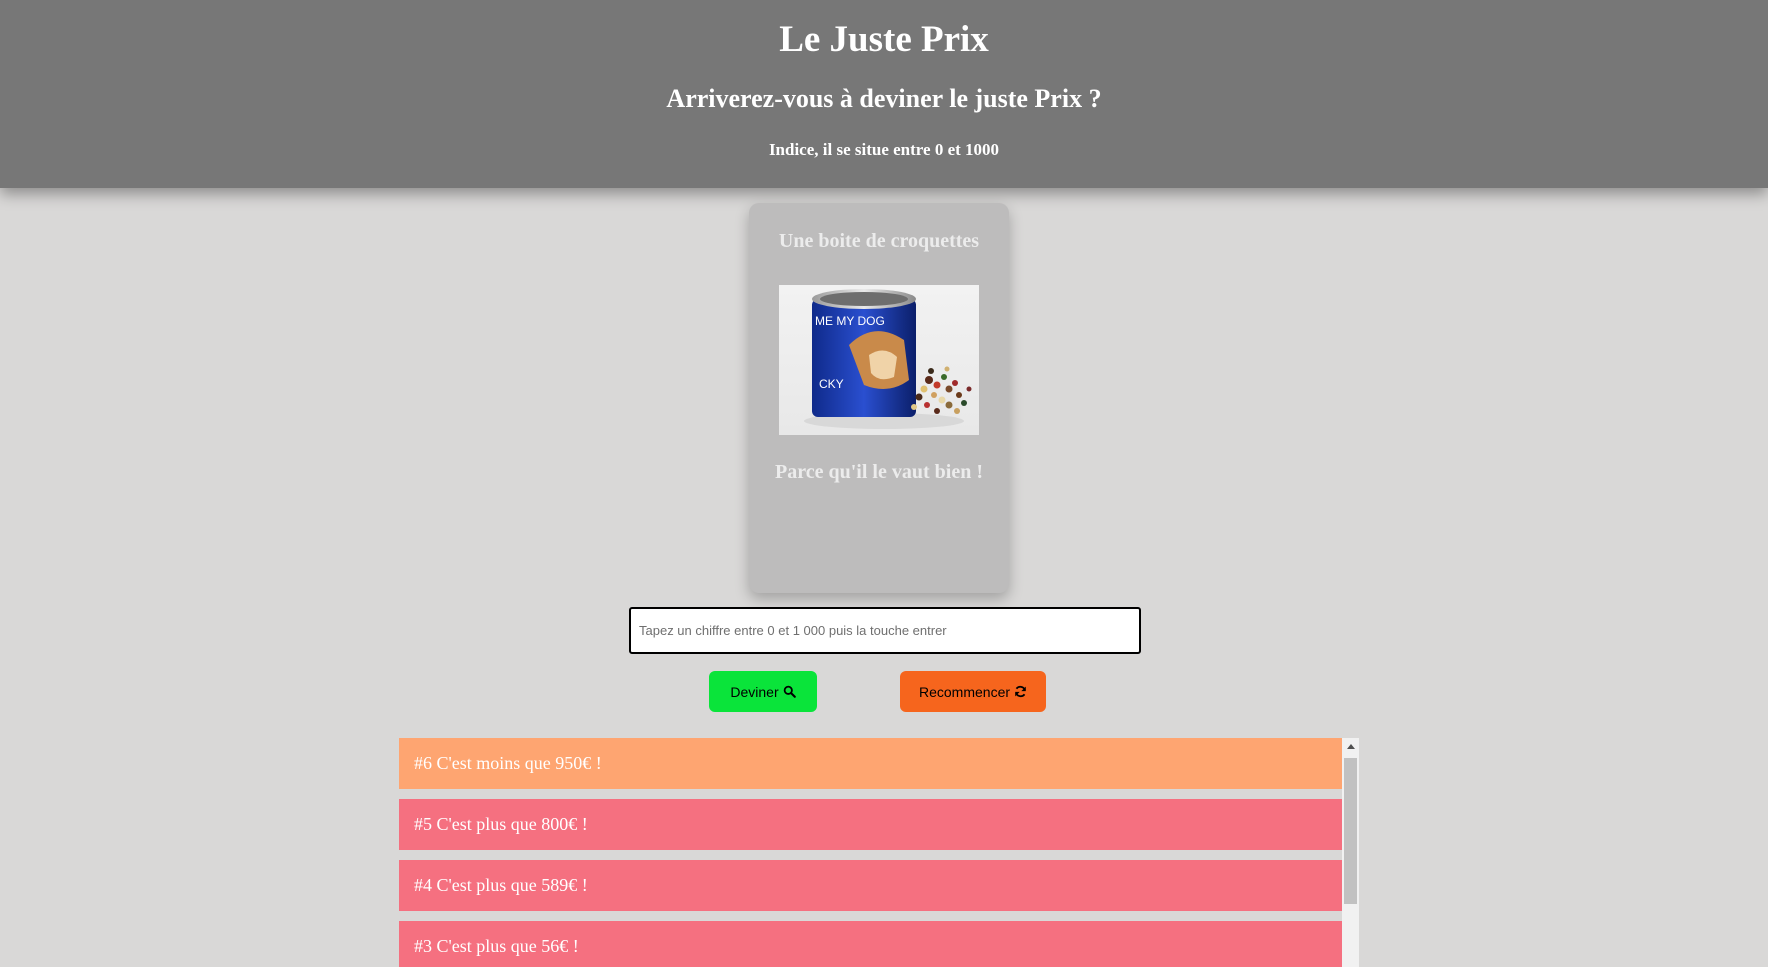 This screenshot has height=967, width=1768. I want to click on price-guess-input, so click(885, 630).